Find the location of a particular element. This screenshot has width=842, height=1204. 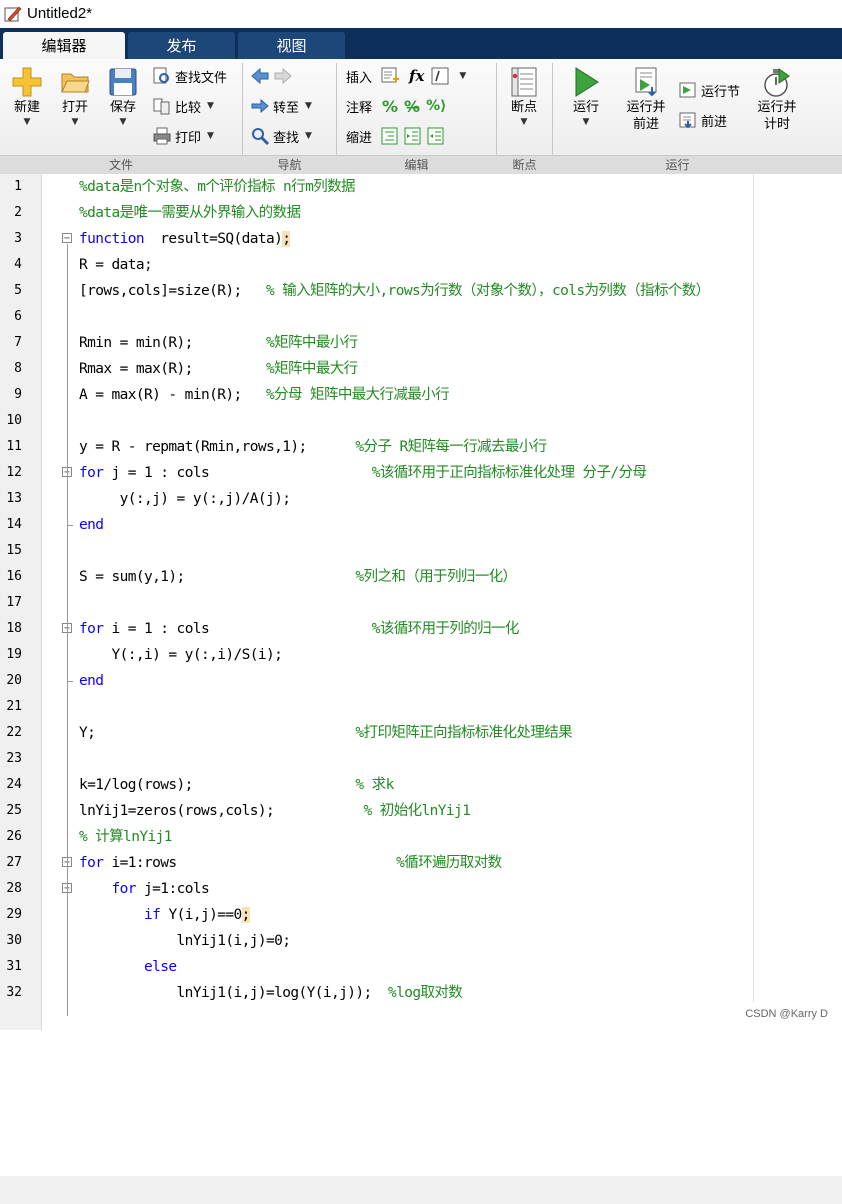

code-text: Rmin = min(R); %矩阵中最小行 is located at coordinates (218, 343).